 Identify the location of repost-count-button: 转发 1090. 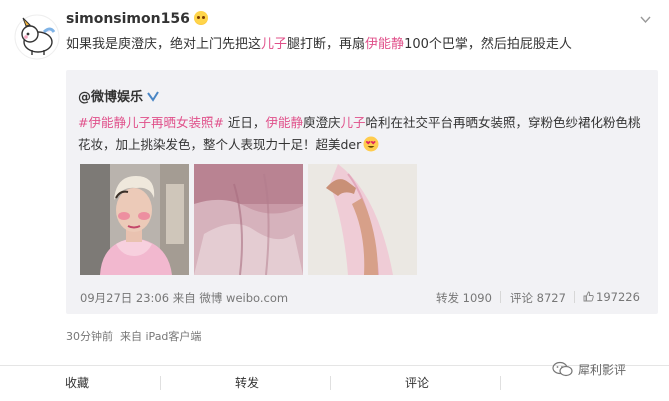
(464, 298).